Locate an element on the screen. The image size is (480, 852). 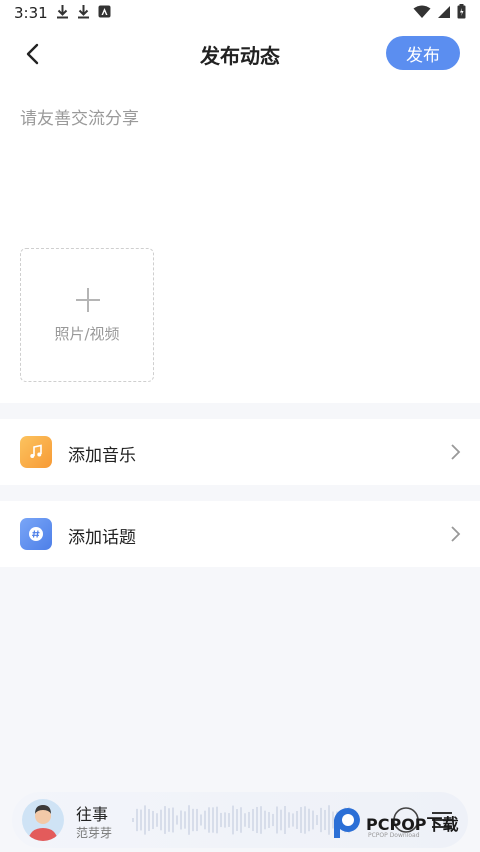
hashtag-icon is located at coordinates (36, 534).